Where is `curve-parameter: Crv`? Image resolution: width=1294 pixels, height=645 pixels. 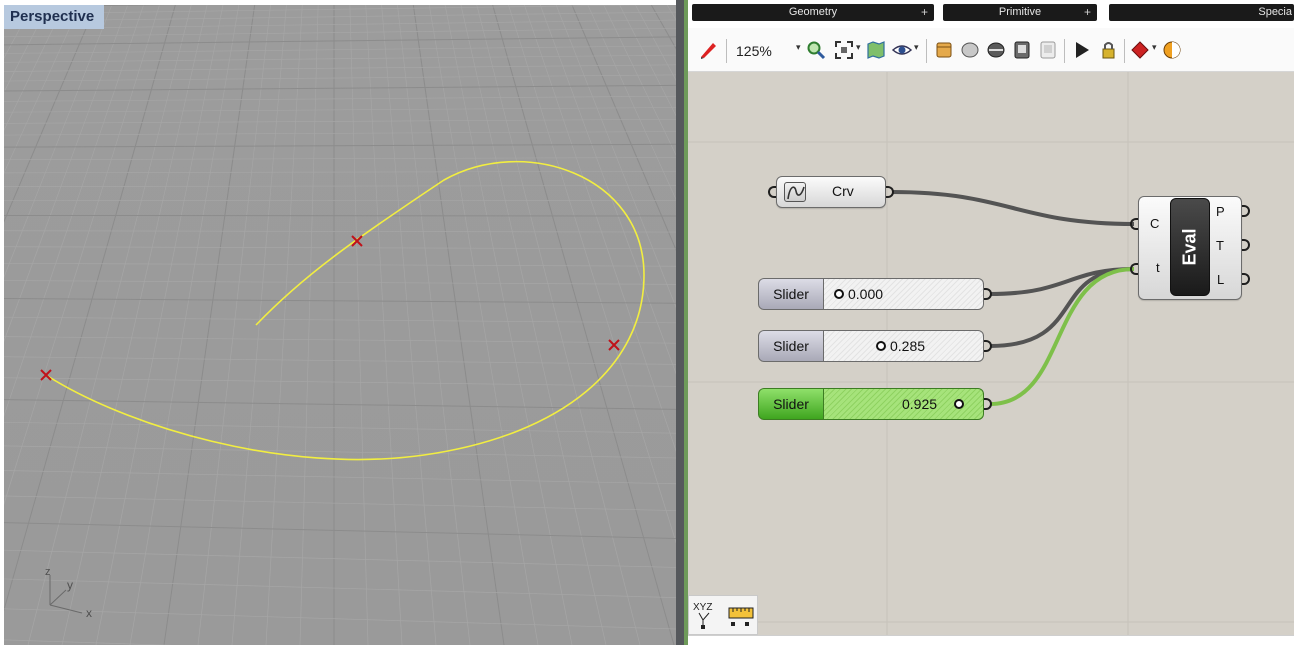
curve-parameter: Crv is located at coordinates (831, 192).